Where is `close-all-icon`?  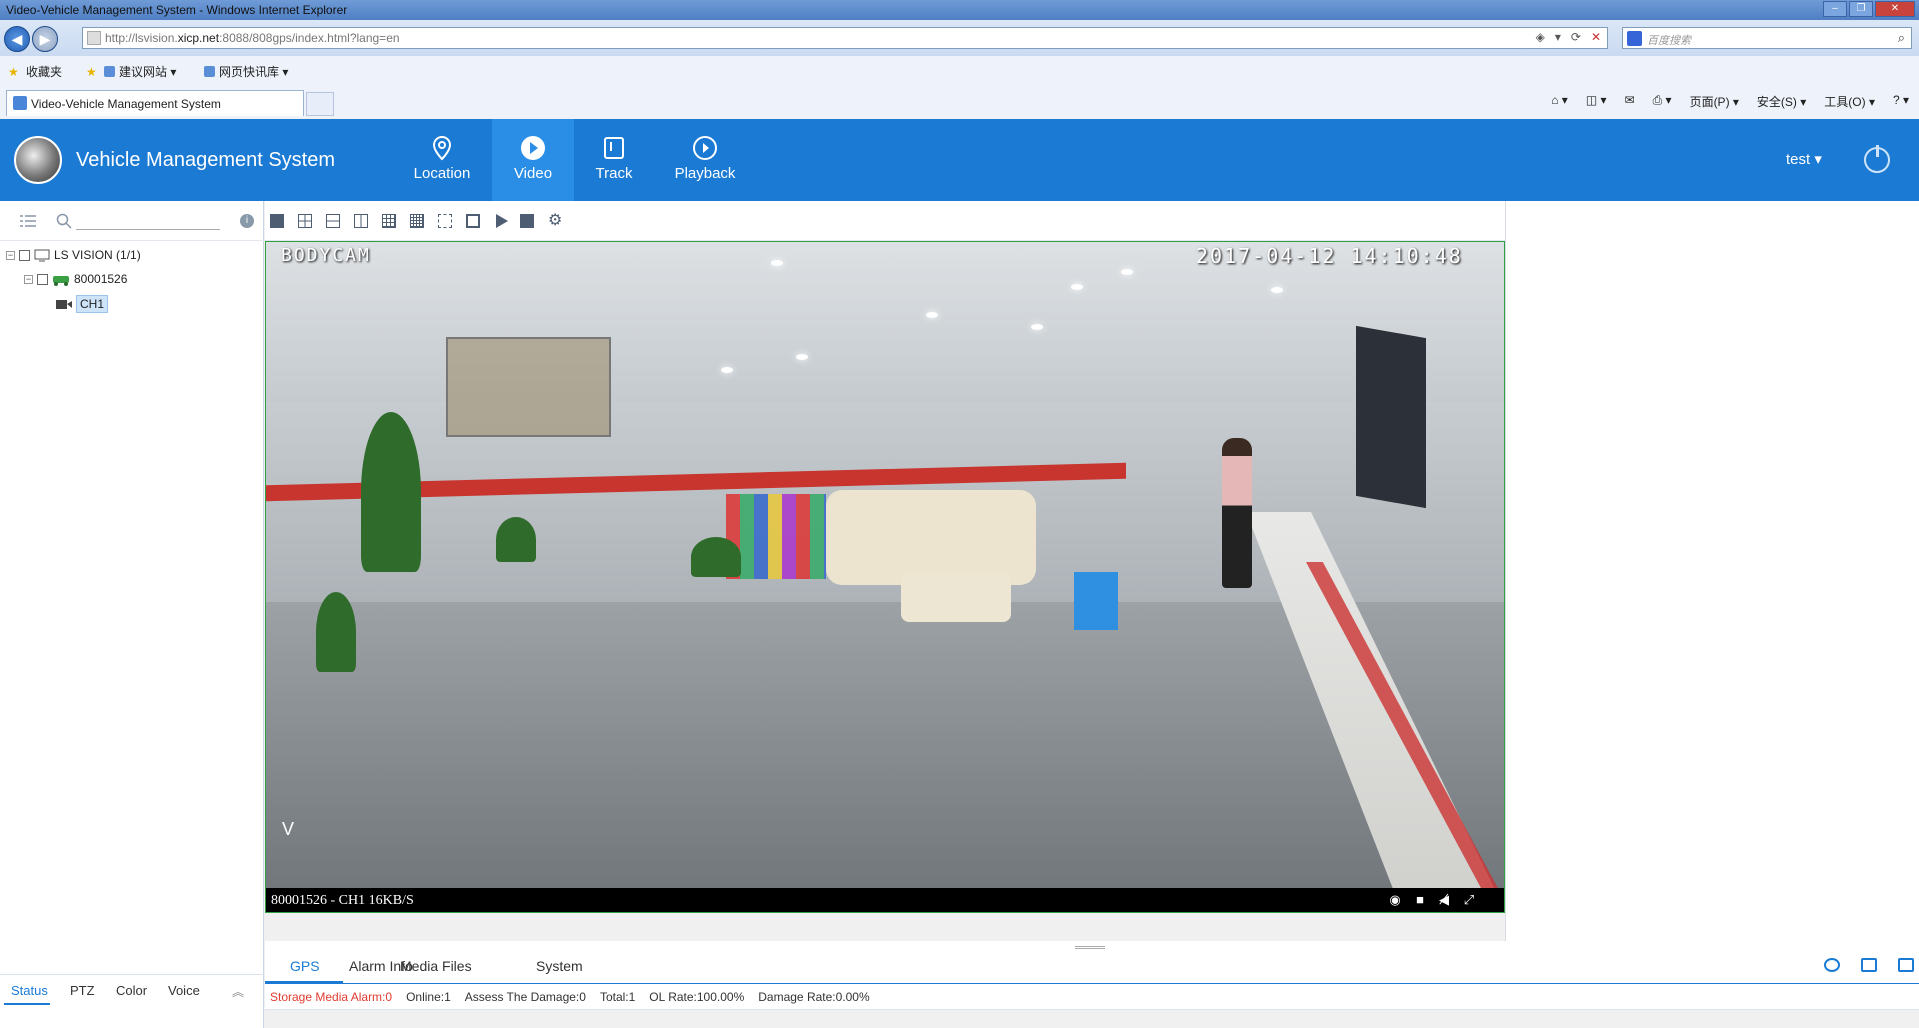 close-all-icon is located at coordinates (527, 221).